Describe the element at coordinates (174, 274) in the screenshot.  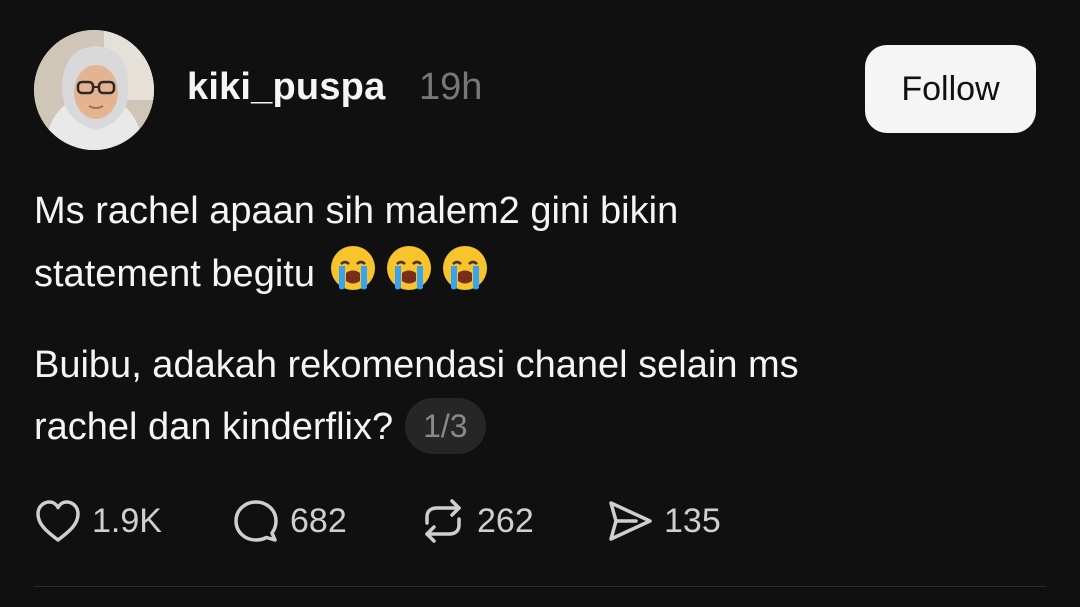
I see `post-text-fragment: statement begitu` at that location.